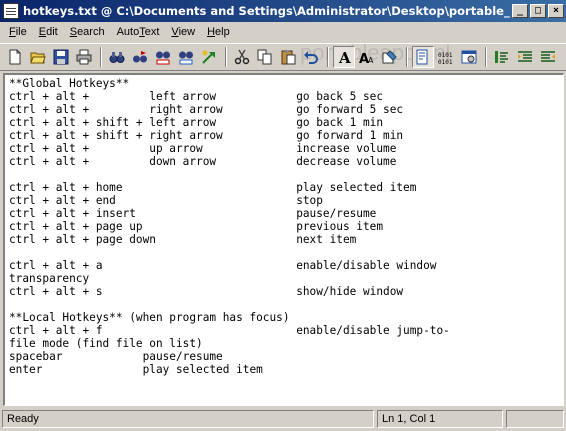 This screenshot has width=566, height=431. I want to click on status-extra, so click(535, 419).